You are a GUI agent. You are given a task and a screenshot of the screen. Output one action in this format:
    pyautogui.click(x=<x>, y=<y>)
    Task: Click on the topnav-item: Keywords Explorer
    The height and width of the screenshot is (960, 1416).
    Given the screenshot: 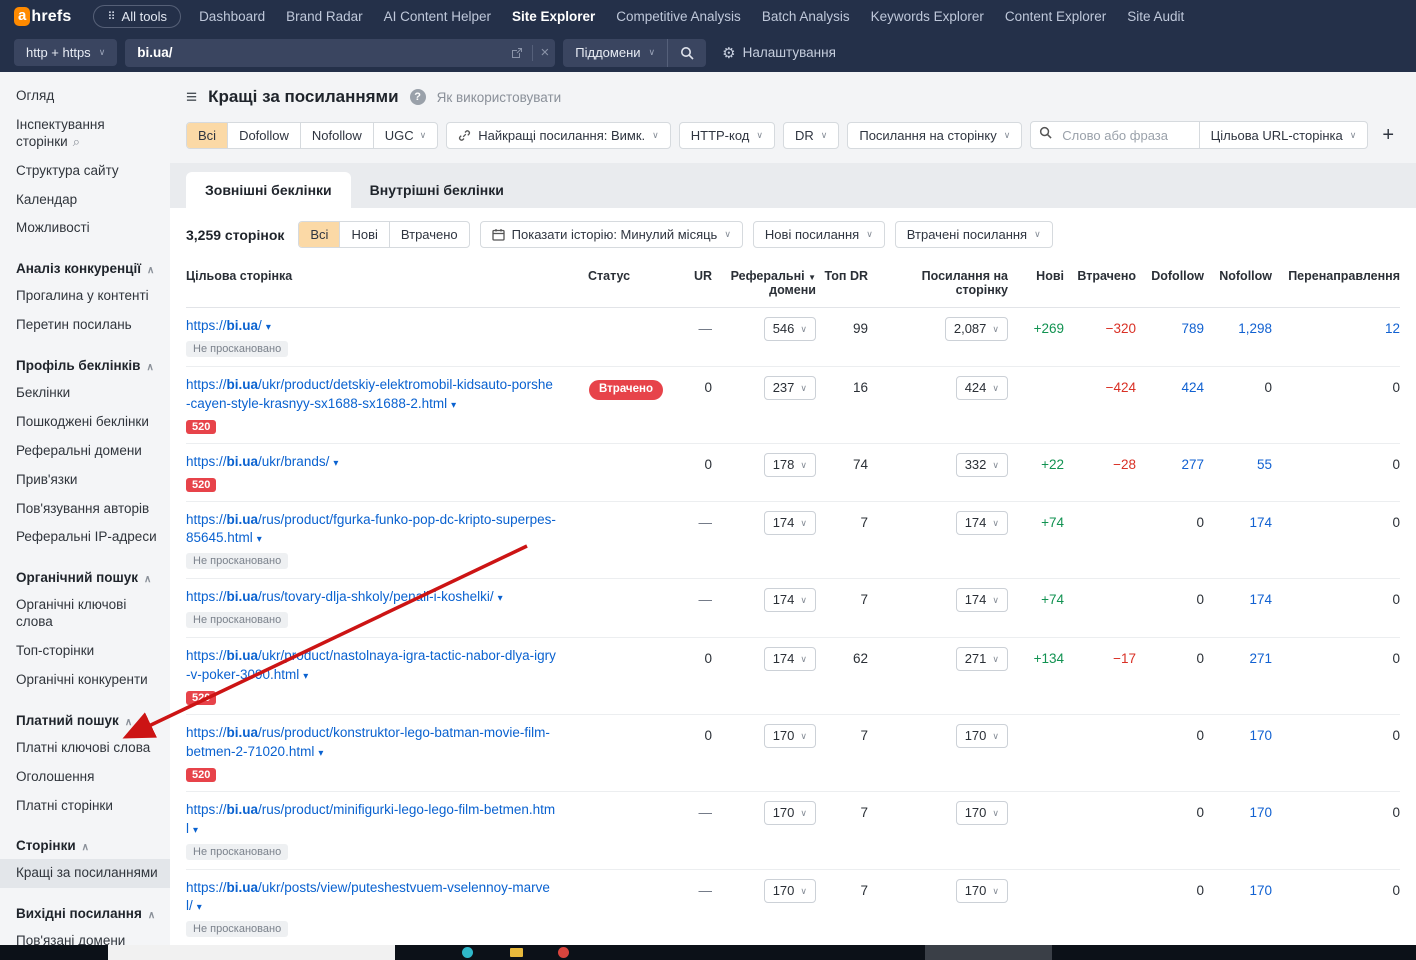 What is the action you would take?
    pyautogui.click(x=927, y=16)
    